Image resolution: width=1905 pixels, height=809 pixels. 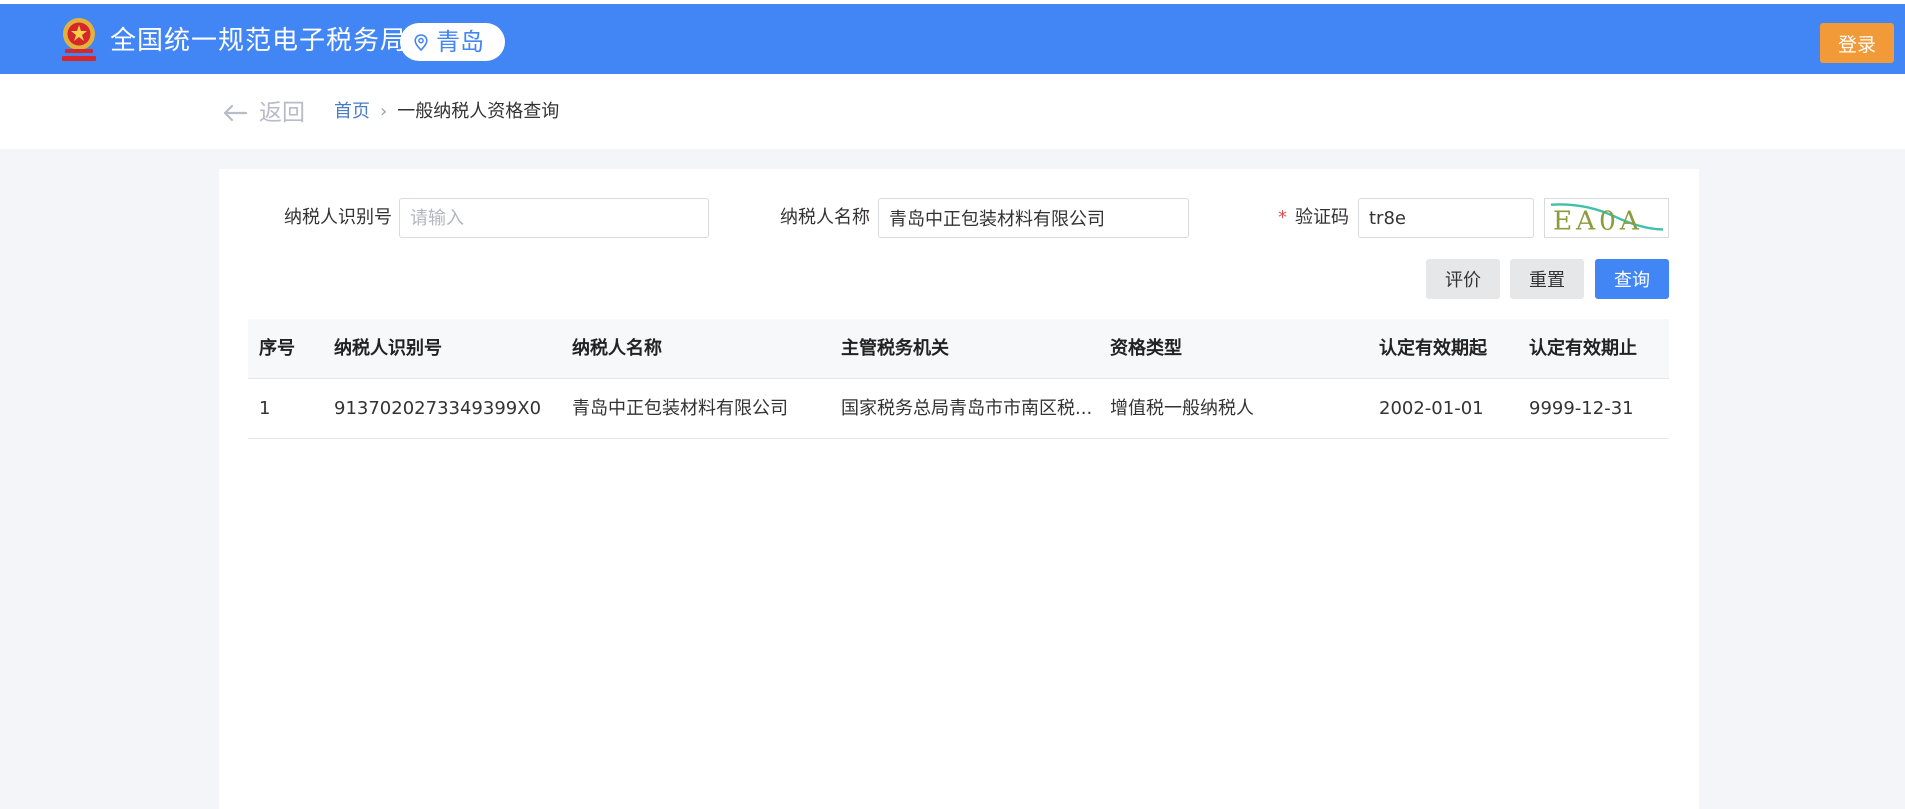 I want to click on column-header: 资格类型, so click(x=1146, y=348).